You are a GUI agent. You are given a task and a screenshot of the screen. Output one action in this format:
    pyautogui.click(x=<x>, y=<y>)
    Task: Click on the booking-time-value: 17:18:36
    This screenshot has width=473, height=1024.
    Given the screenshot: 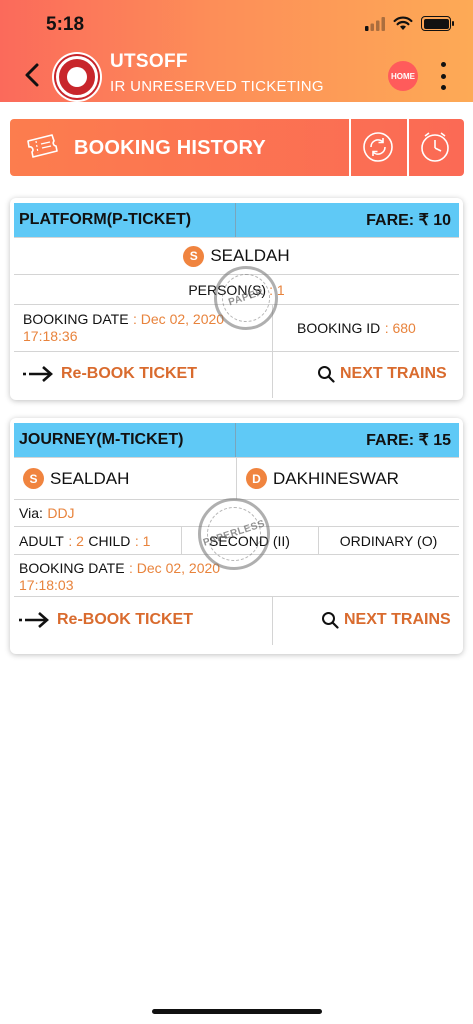 What is the action you would take?
    pyautogui.click(x=50, y=336)
    